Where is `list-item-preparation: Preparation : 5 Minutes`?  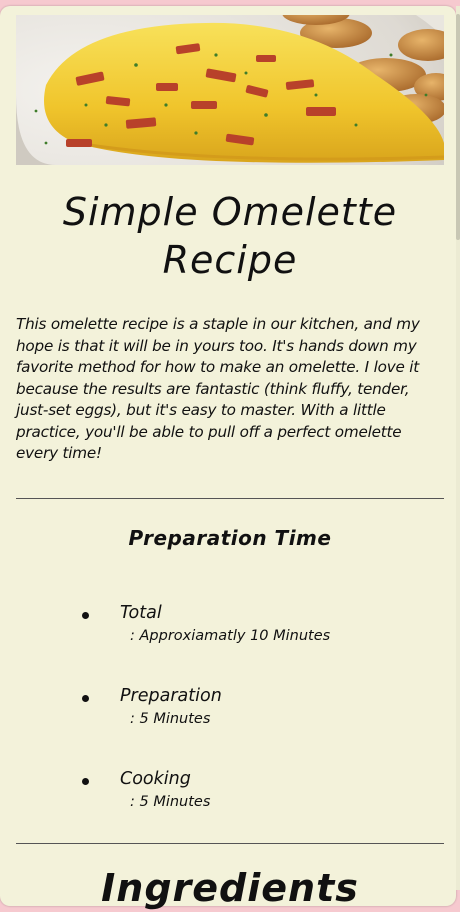
list-item-preparation: Preparation : 5 Minutes is located at coordinates (220, 706).